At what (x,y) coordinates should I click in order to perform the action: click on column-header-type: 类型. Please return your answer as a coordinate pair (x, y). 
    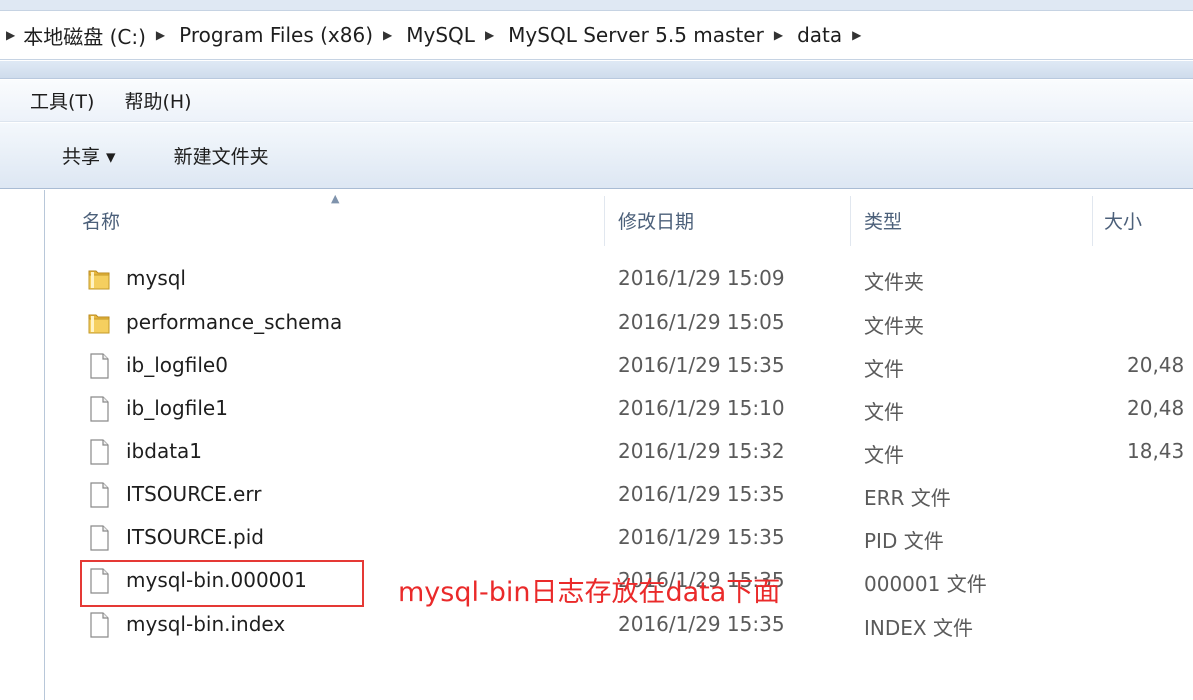
    Looking at the image, I should click on (883, 220).